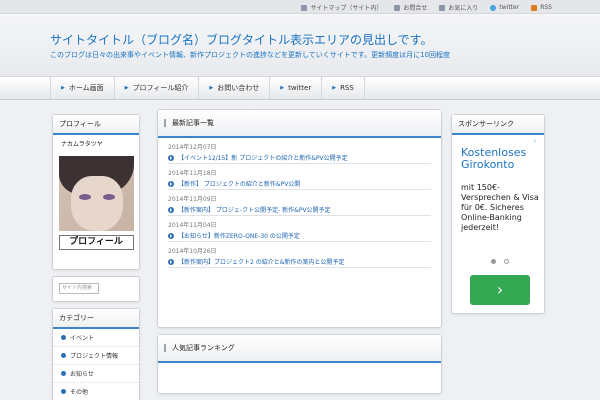 This screenshot has height=400, width=600. I want to click on nav-item-home: ▶ ホーム画面, so click(83, 88).